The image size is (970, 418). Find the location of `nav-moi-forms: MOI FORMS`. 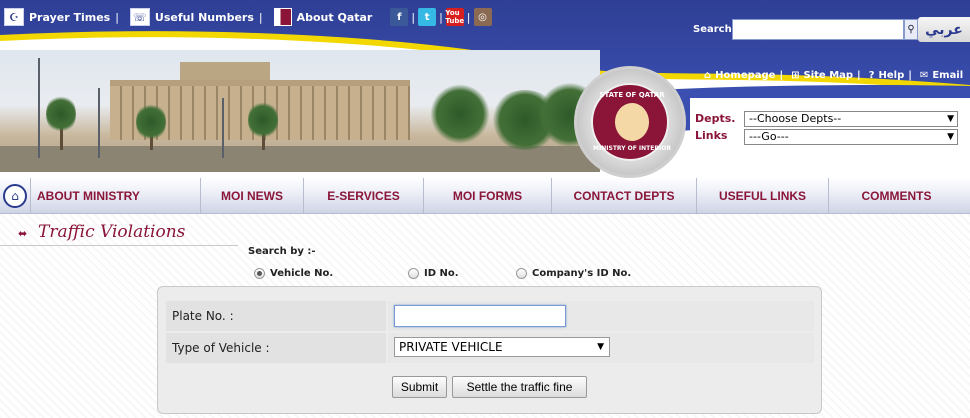

nav-moi-forms: MOI FORMS is located at coordinates (487, 196).